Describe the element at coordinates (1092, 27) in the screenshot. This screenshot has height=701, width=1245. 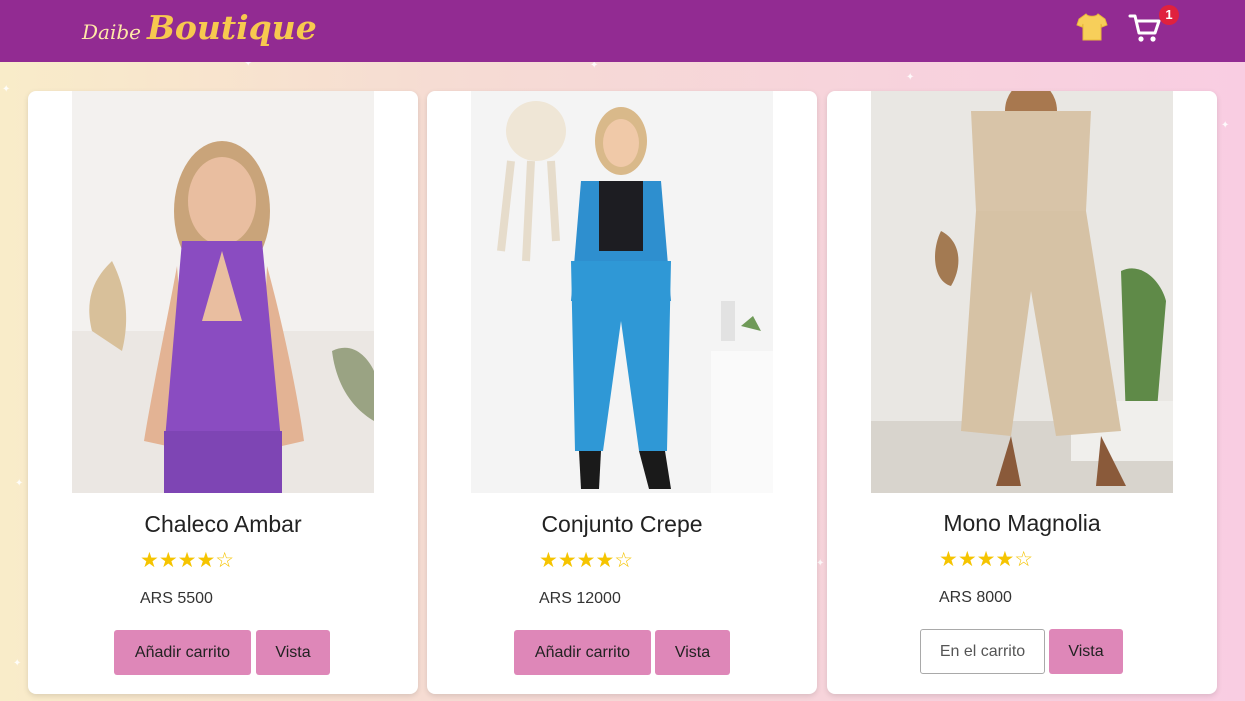
I see `shirt-icon` at that location.